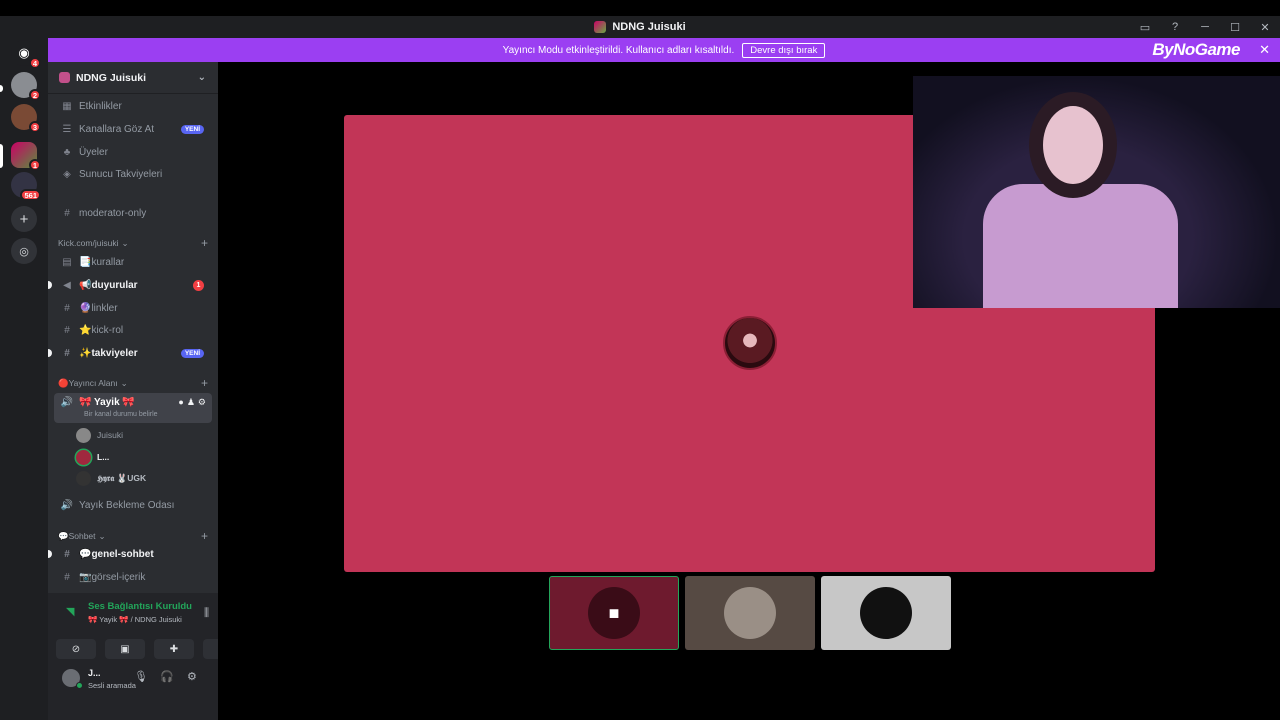  I want to click on channel-kurallar: ▤ 📑kurallar, so click(133, 262).